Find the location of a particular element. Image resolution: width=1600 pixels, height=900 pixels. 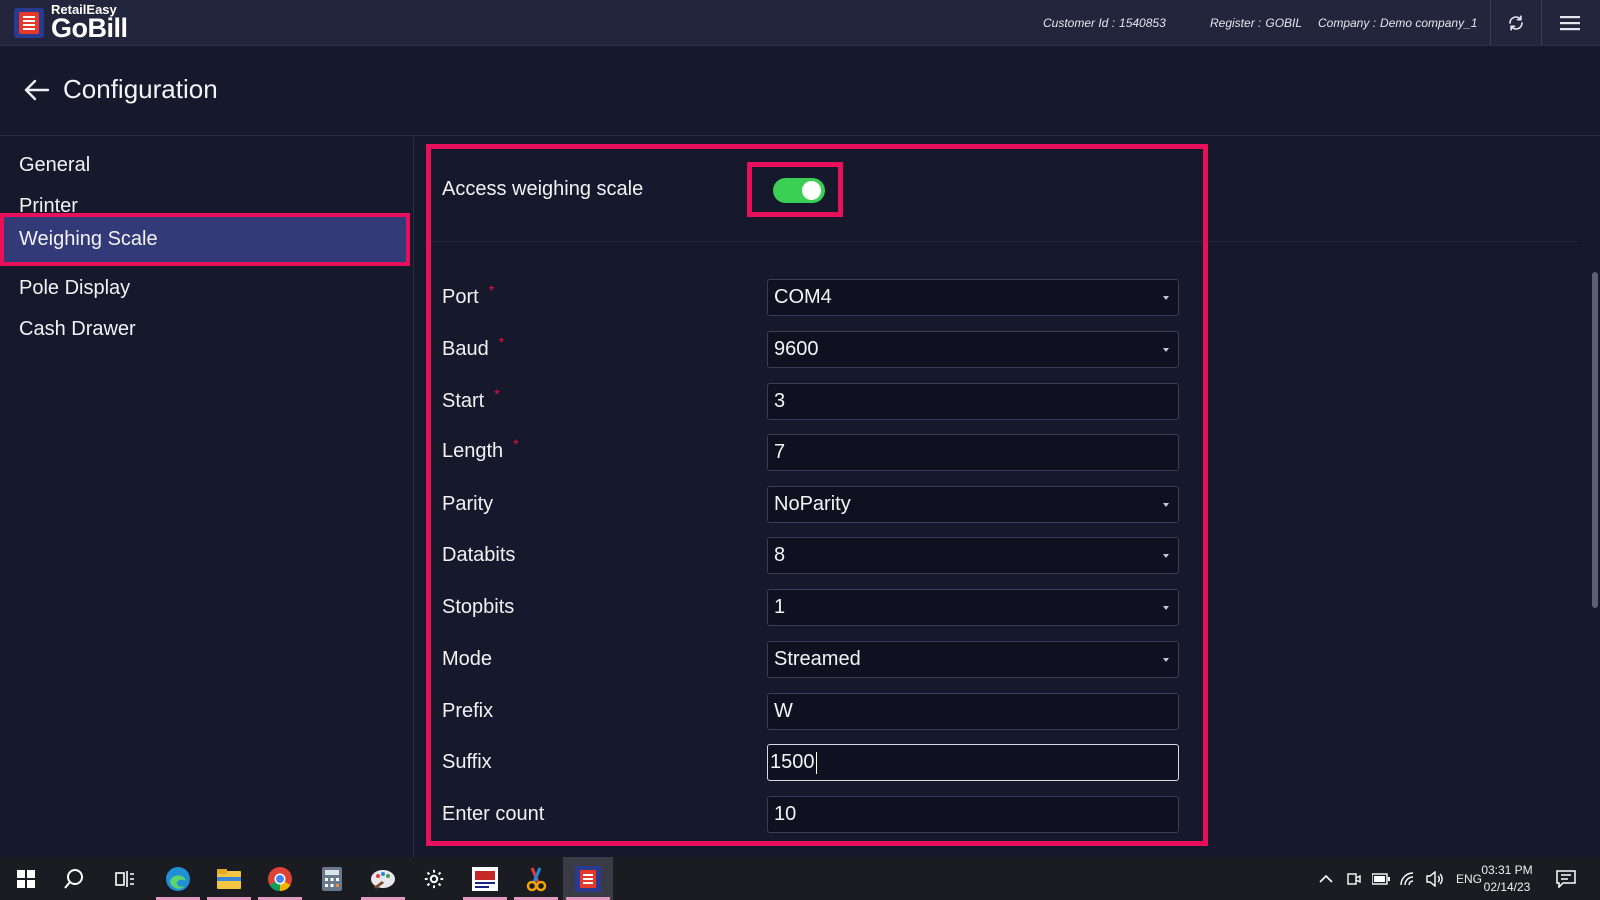

taskbar-chrome is located at coordinates (280, 878).